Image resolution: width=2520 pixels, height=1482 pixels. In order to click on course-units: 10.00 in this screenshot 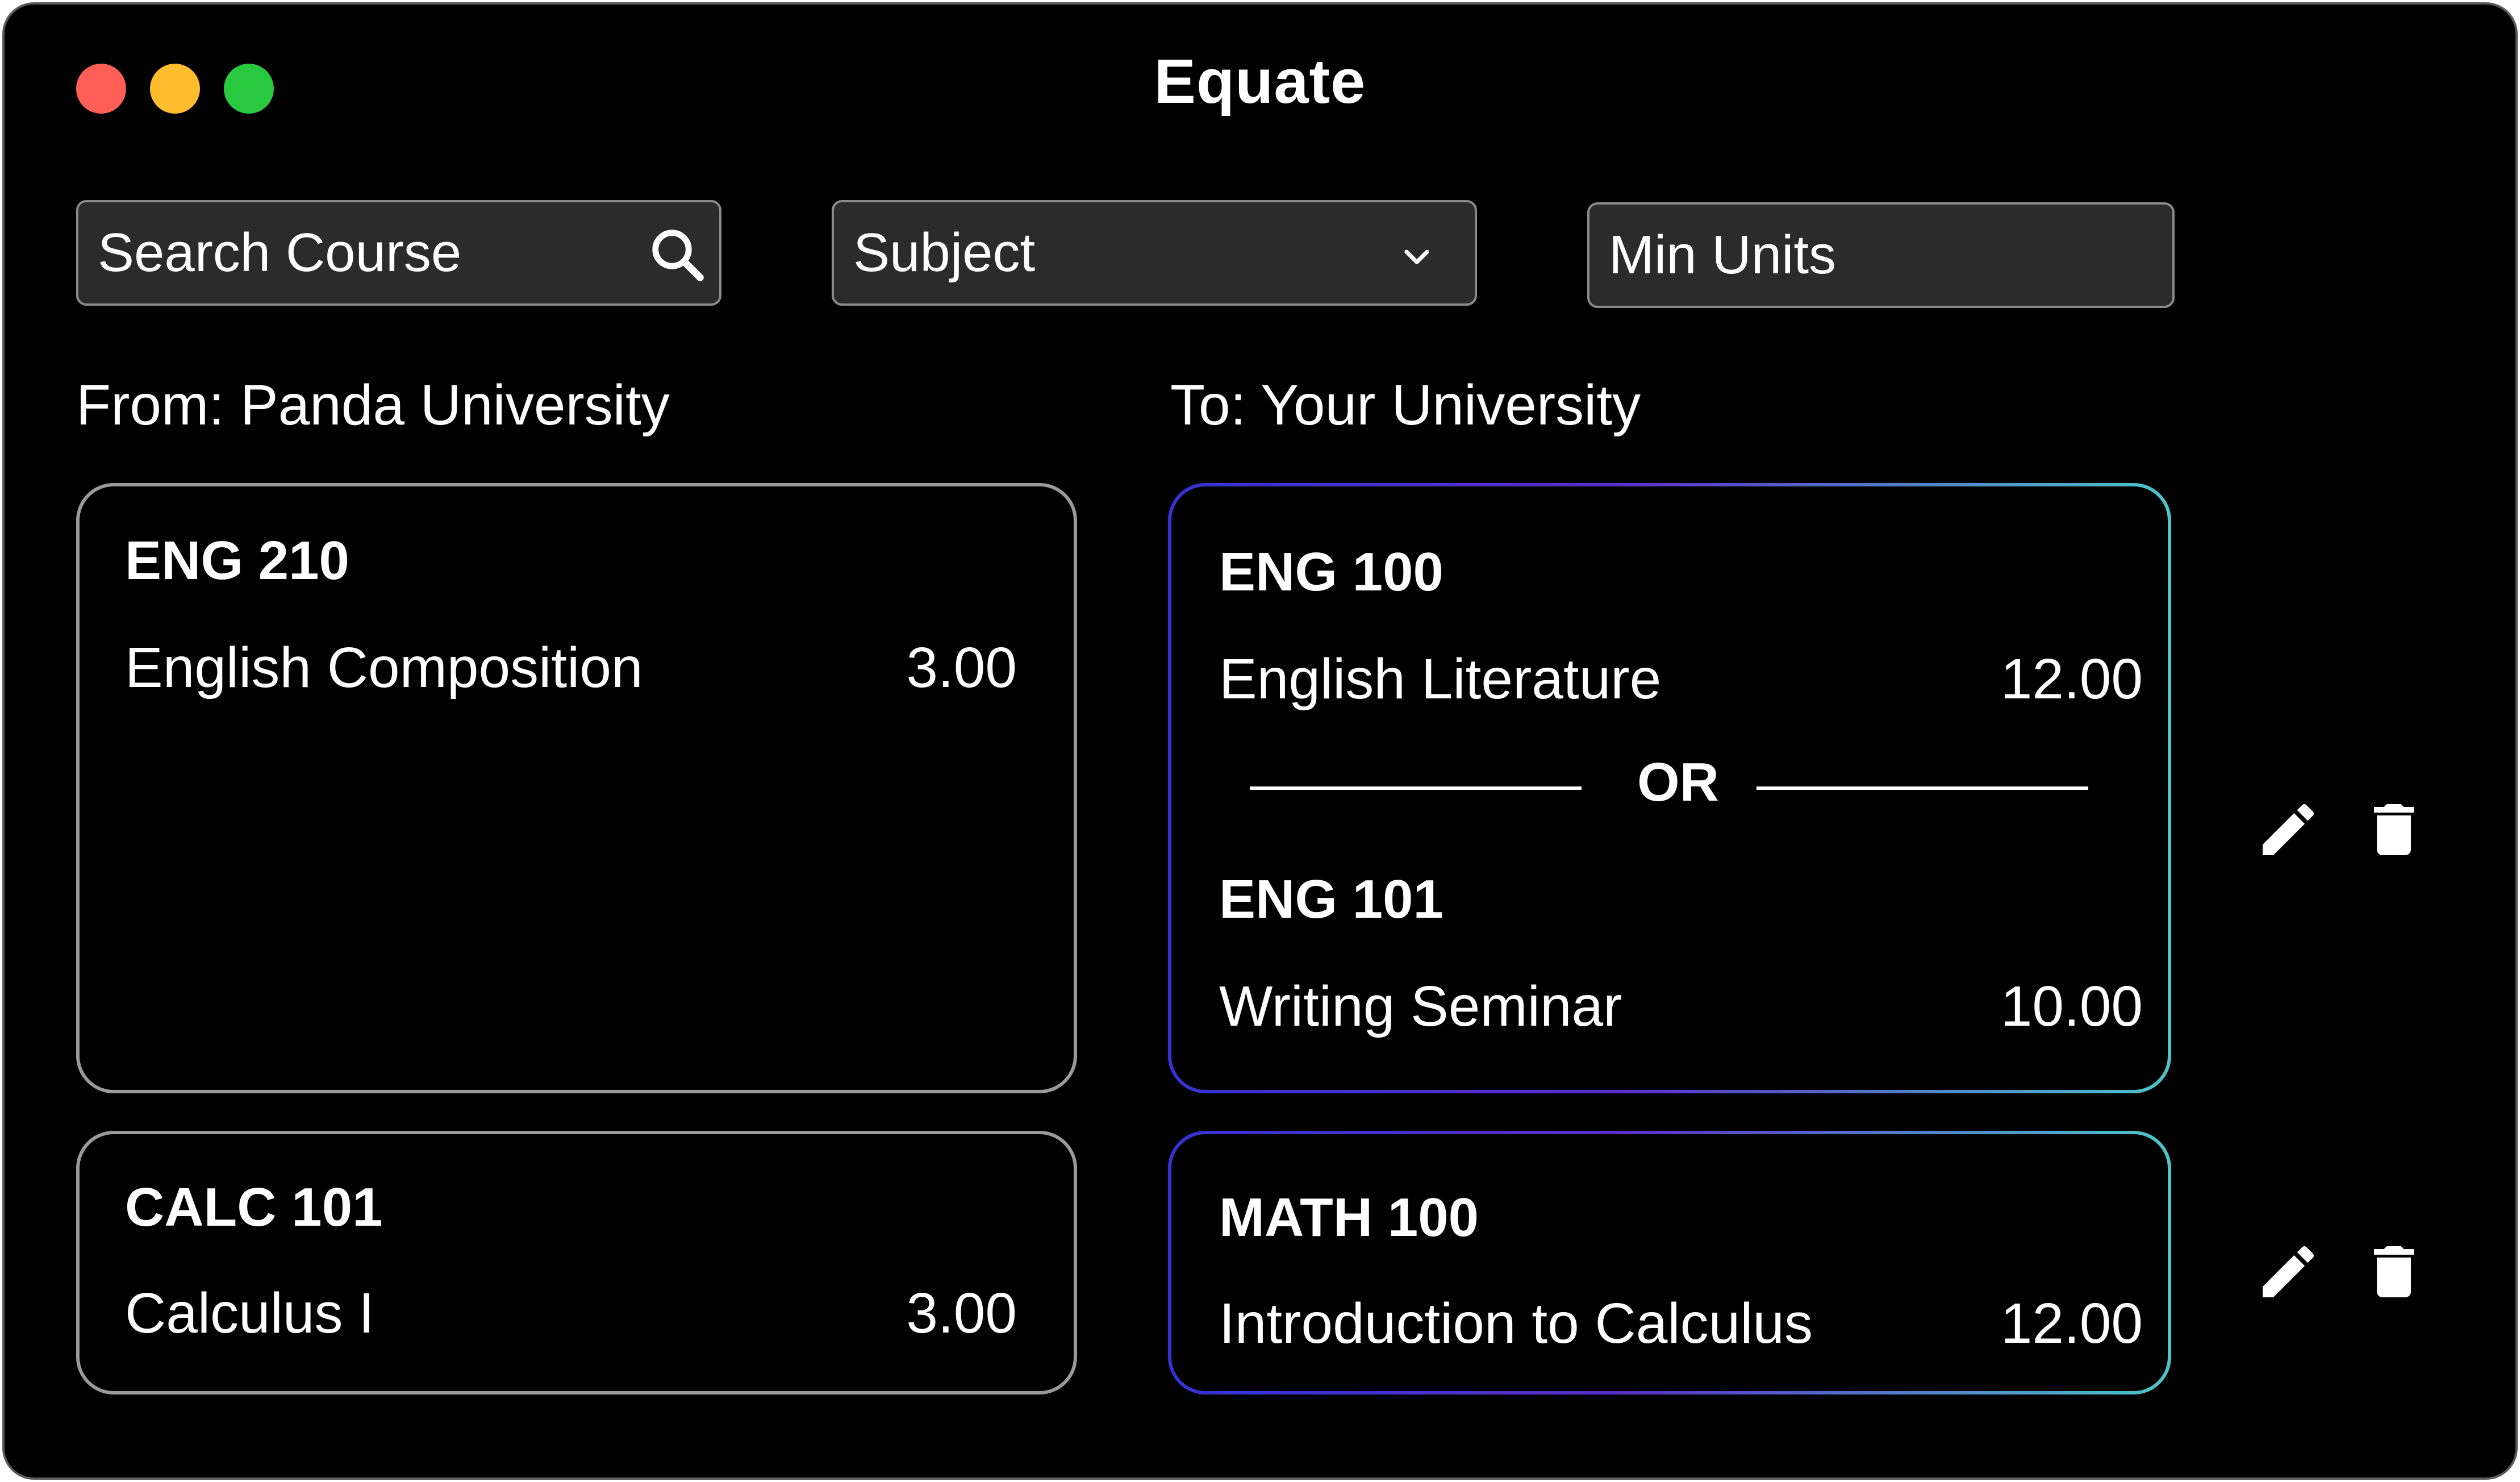, I will do `click(2071, 1006)`.